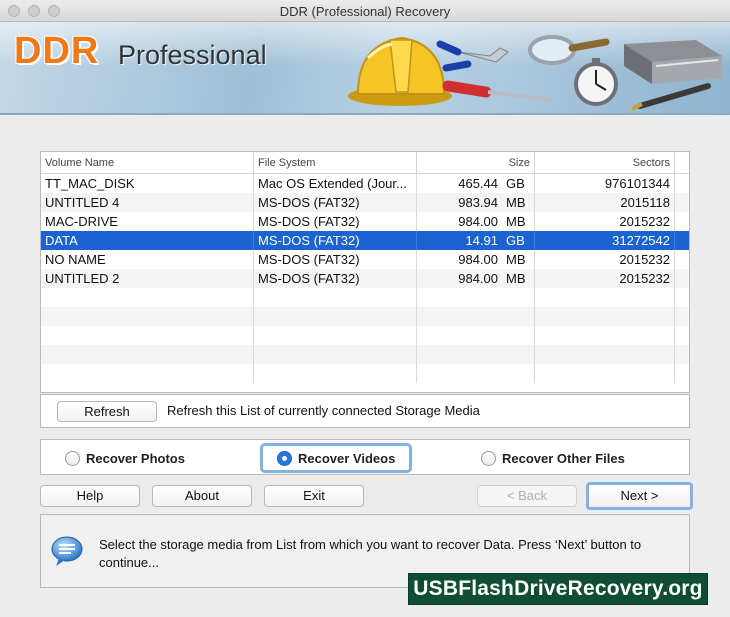 The width and height of the screenshot is (730, 617). What do you see at coordinates (365, 259) in the screenshot?
I see `table-row: NO NAME MS-DOS (FAT32) 984.00 MB 2015232` at bounding box center [365, 259].